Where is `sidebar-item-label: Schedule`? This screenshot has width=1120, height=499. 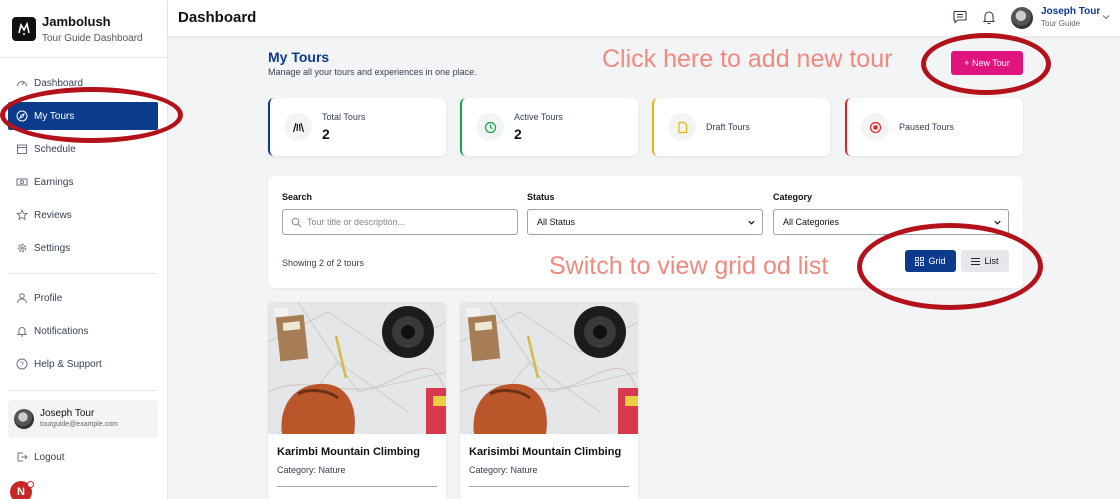
sidebar-item-label: Schedule is located at coordinates (55, 149).